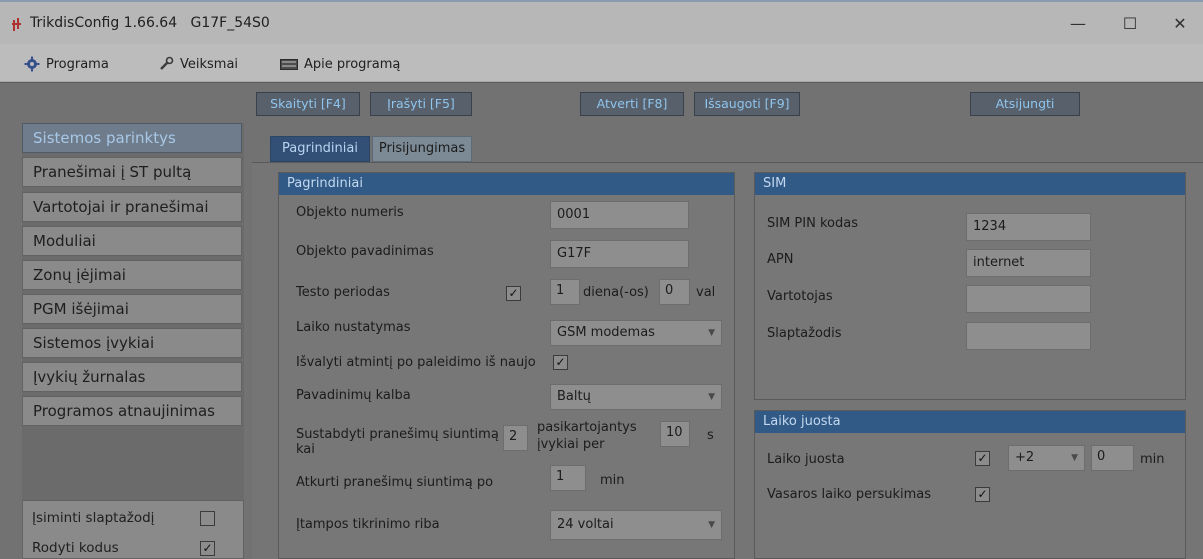  I want to click on show-codes-checkbox: ✓, so click(207, 548).